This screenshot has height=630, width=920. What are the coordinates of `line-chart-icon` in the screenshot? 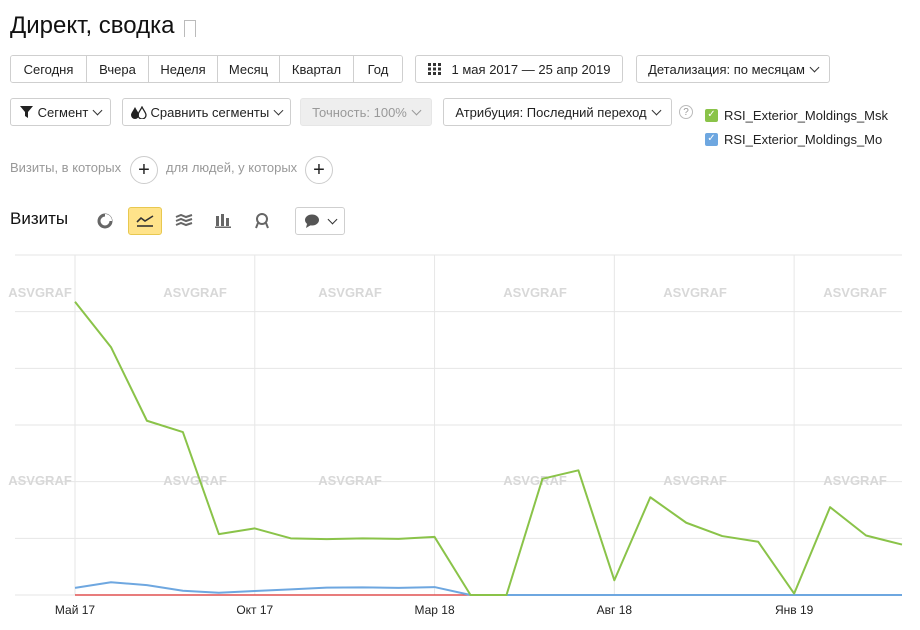 It's located at (145, 221).